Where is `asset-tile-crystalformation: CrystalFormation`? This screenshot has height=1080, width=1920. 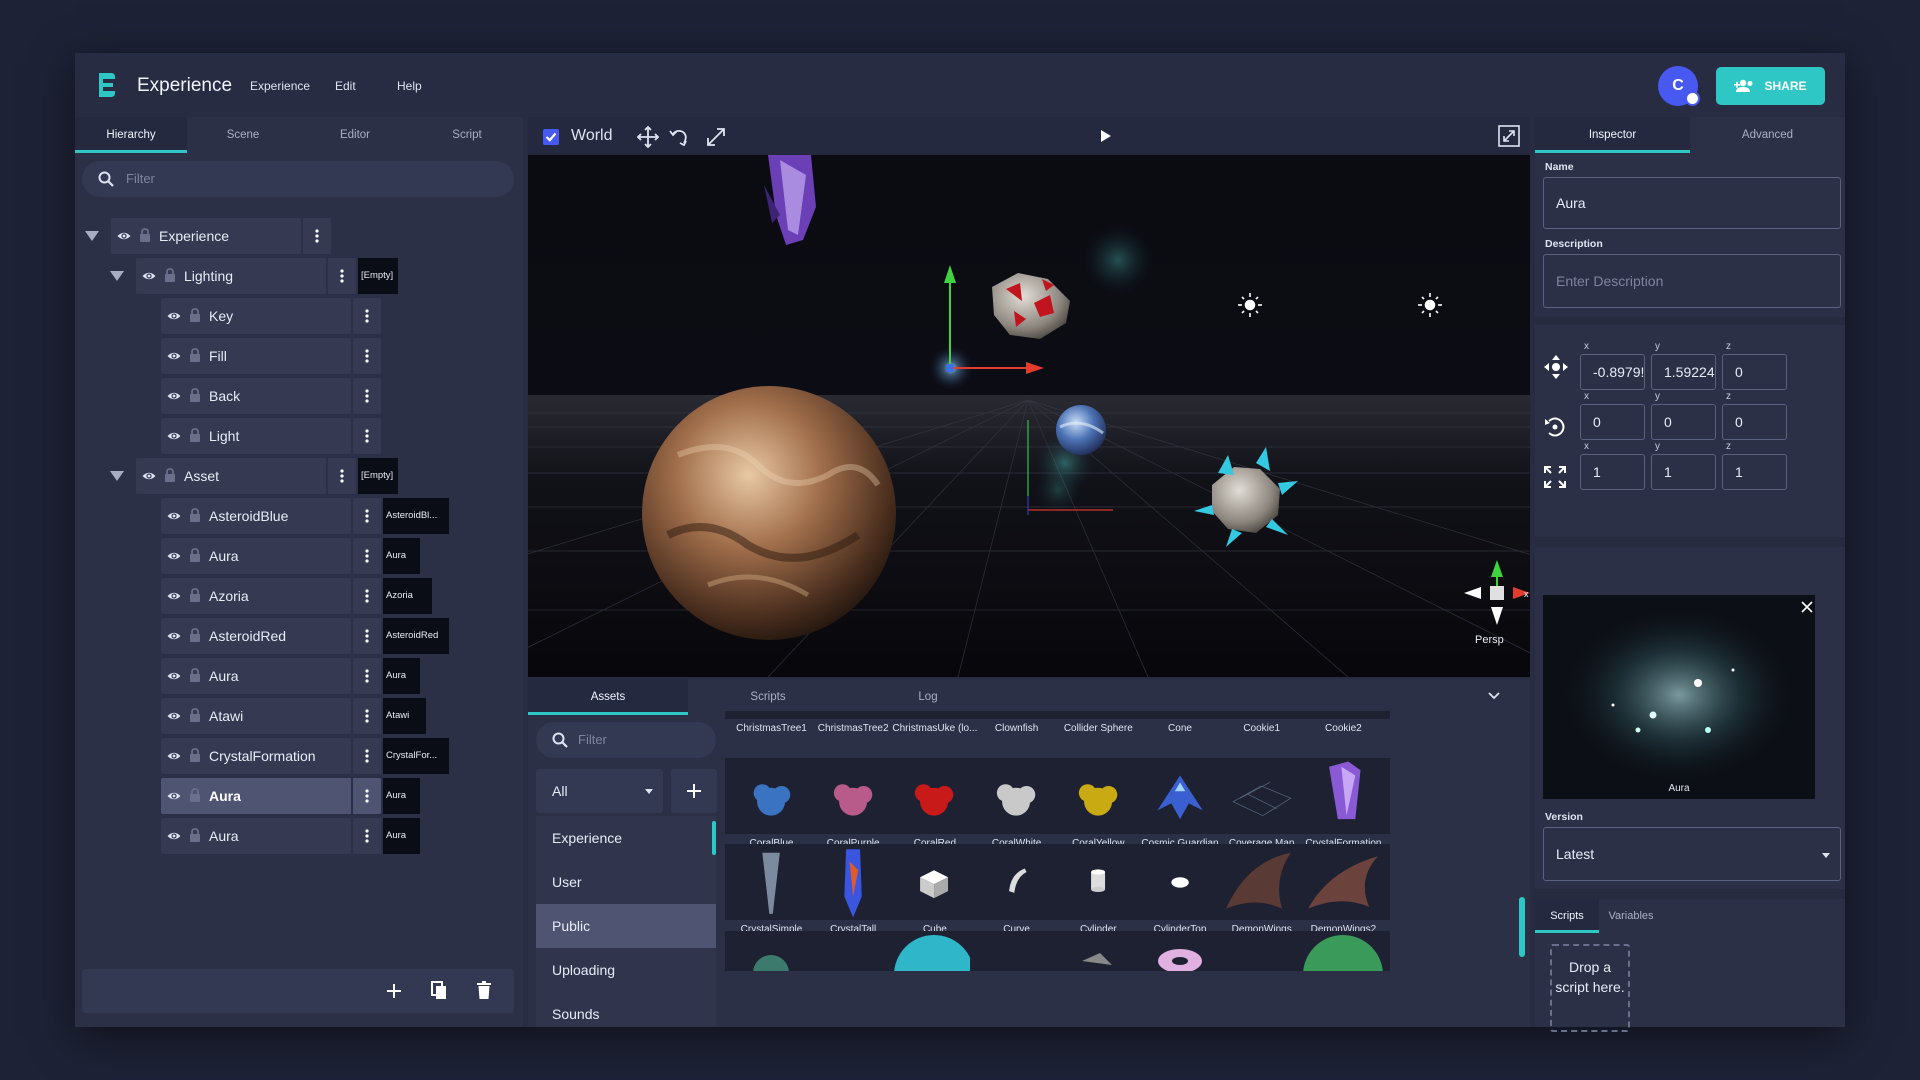
asset-tile-crystalformation: CrystalFormation is located at coordinates (1343, 803).